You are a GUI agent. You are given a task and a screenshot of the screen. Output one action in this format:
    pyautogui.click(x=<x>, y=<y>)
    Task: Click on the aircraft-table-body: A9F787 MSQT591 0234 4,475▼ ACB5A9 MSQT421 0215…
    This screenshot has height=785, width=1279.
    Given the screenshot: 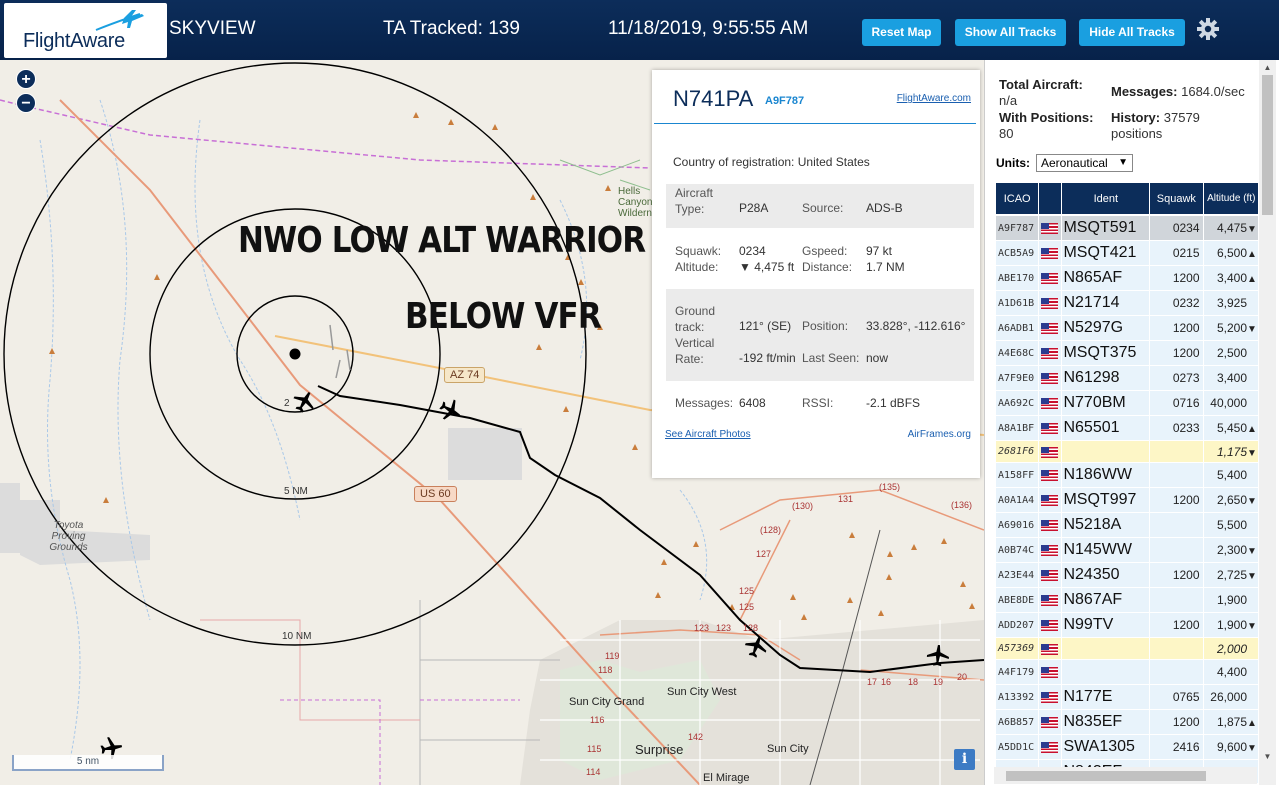 What is the action you would take?
    pyautogui.click(x=1127, y=499)
    